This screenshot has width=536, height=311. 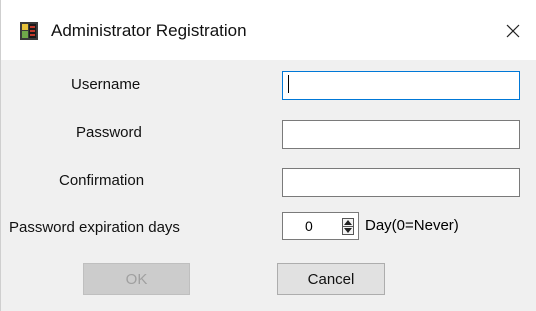 I want to click on spin-divider, so click(x=348, y=226).